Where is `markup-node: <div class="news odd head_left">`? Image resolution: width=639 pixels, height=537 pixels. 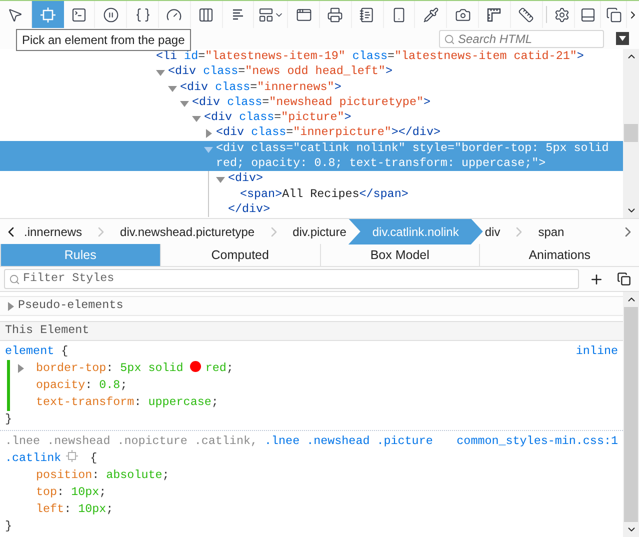
markup-node: <div class="news odd head_left"> is located at coordinates (280, 72).